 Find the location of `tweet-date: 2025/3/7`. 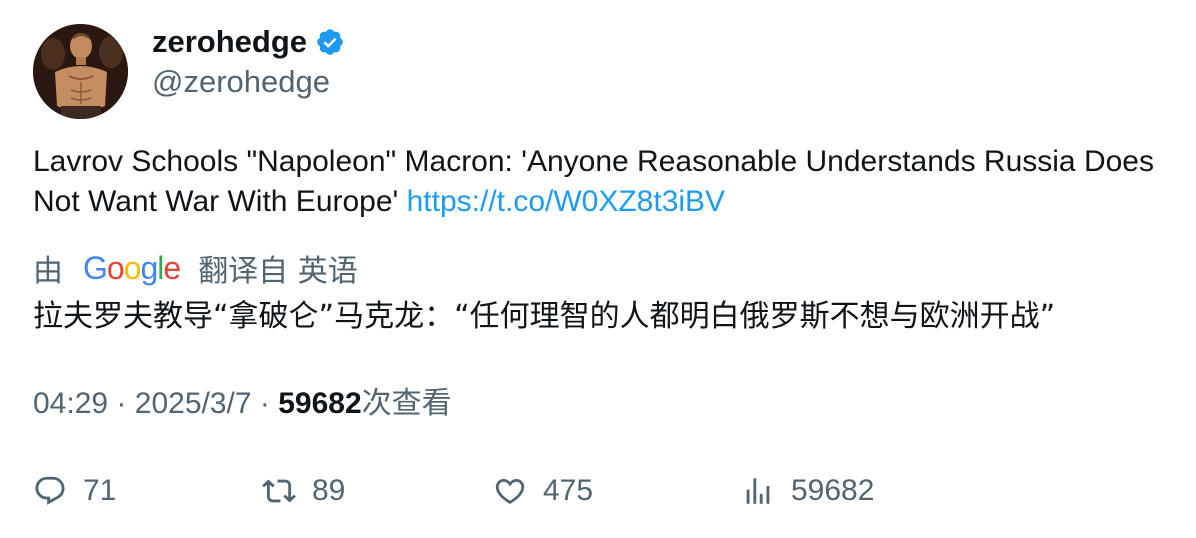

tweet-date: 2025/3/7 is located at coordinates (193, 403).